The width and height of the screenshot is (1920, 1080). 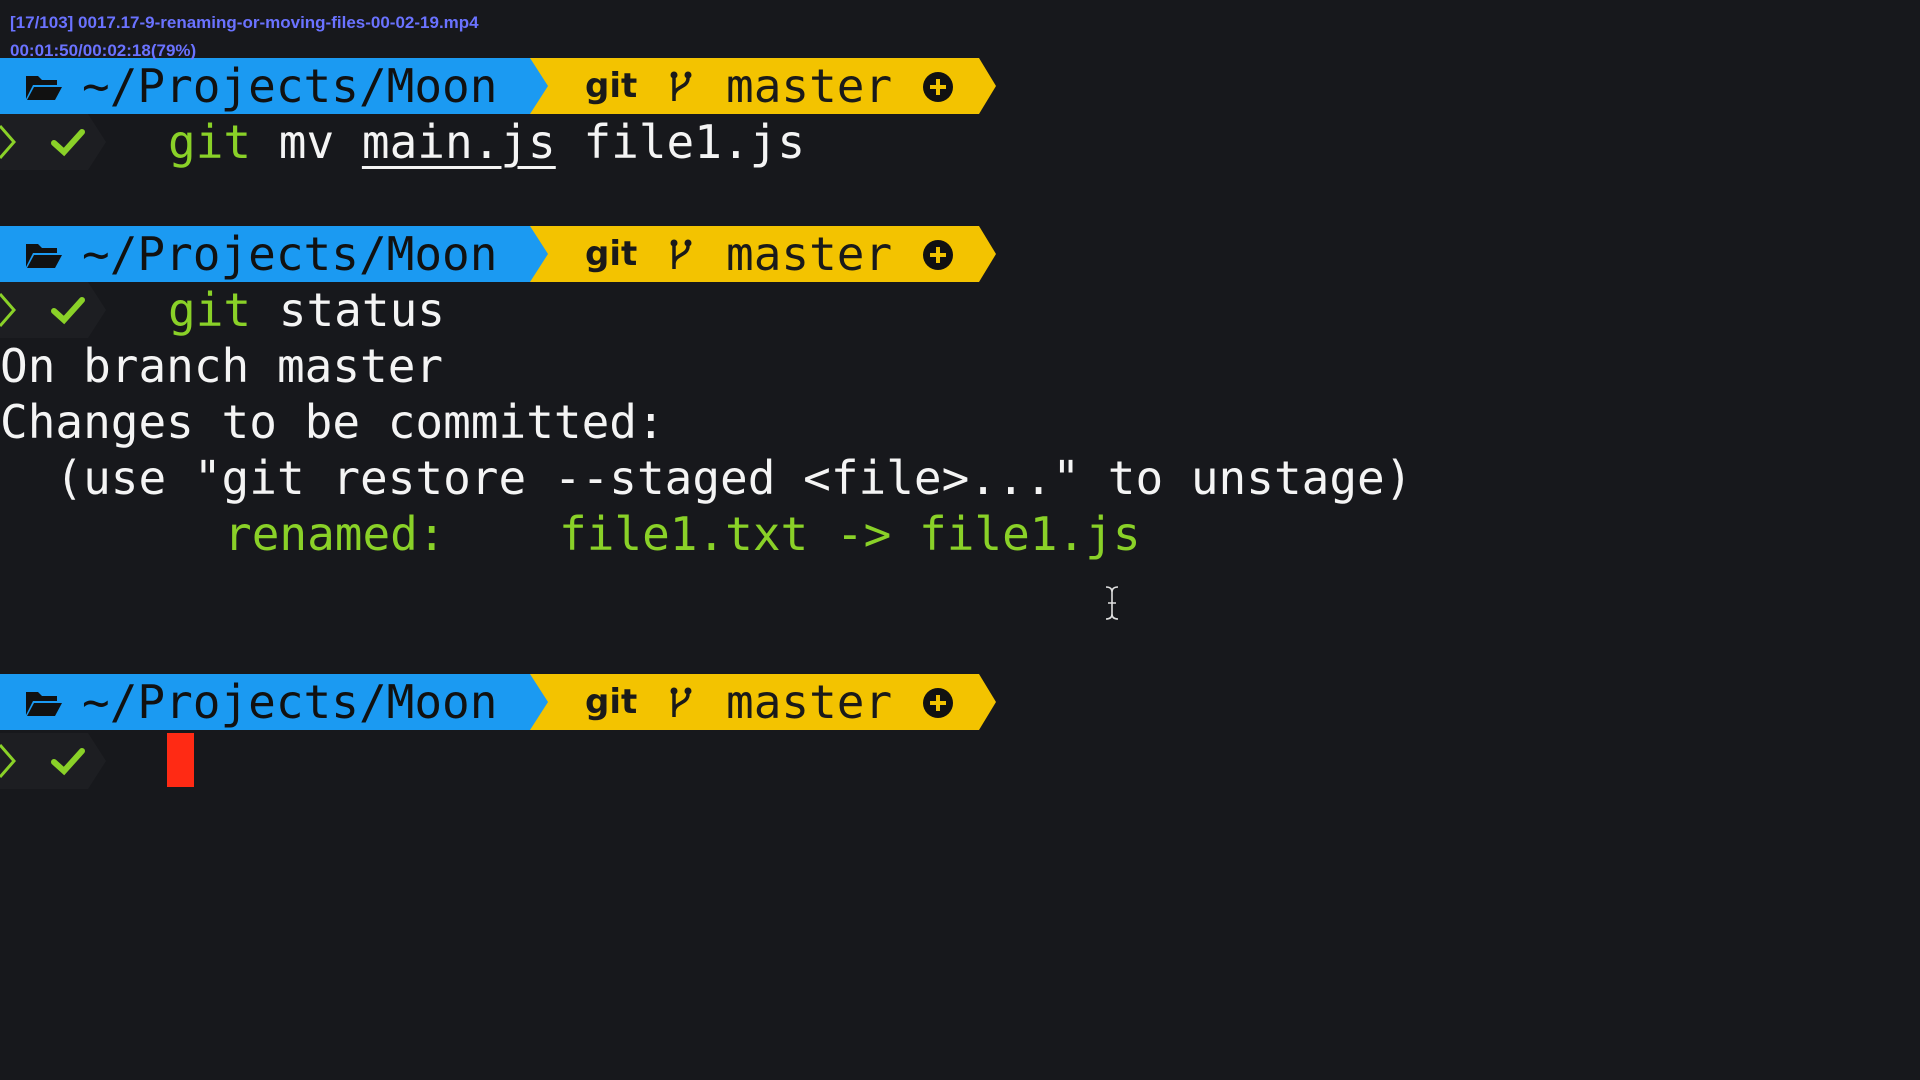 What do you see at coordinates (180, 760) in the screenshot?
I see `terminal-input-cursor` at bounding box center [180, 760].